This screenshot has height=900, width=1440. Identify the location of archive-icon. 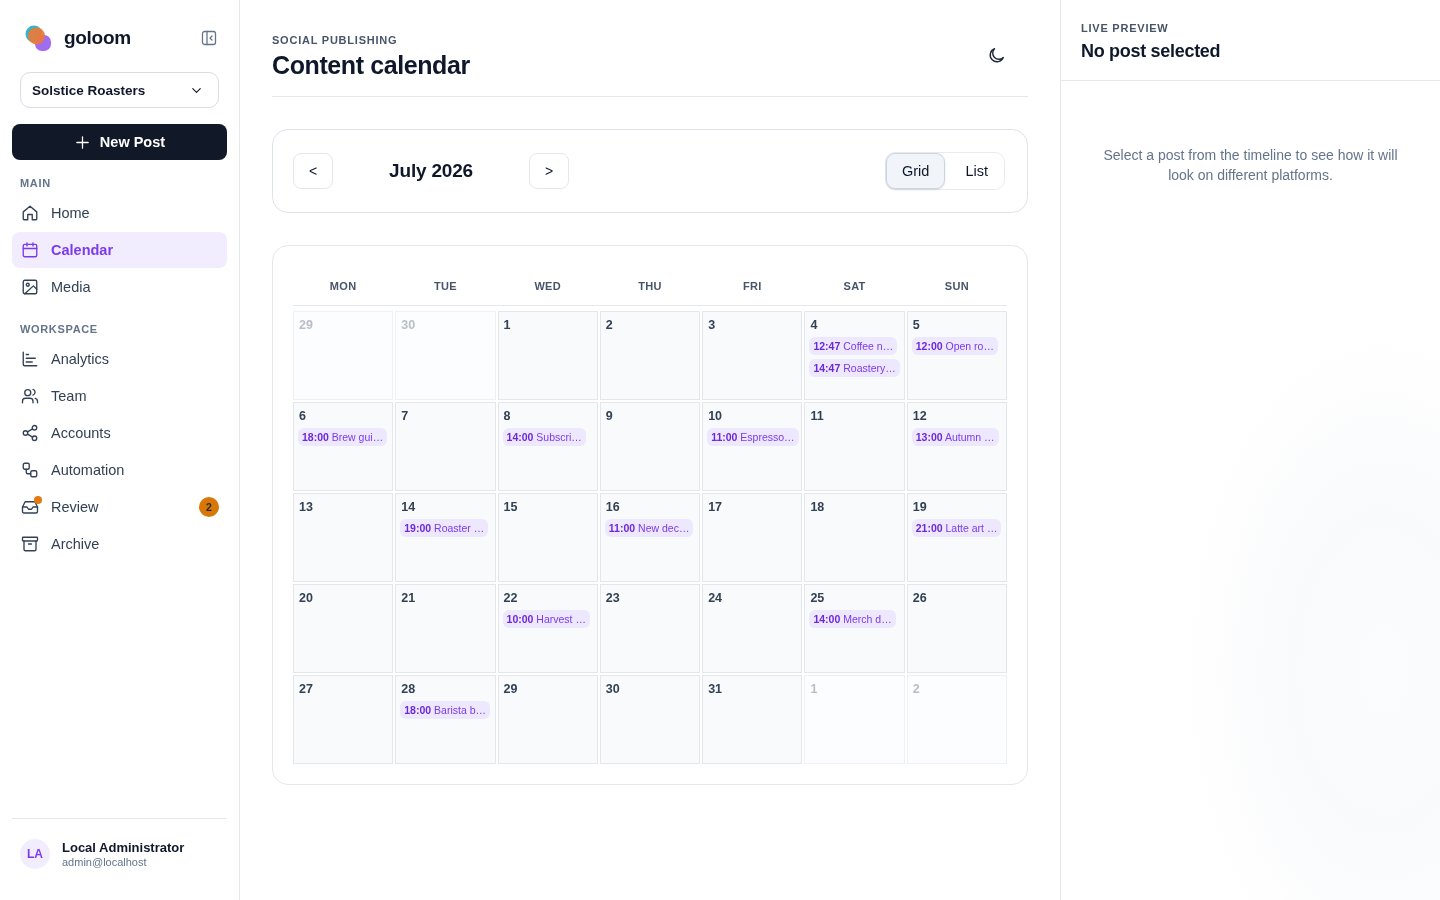
(30, 544).